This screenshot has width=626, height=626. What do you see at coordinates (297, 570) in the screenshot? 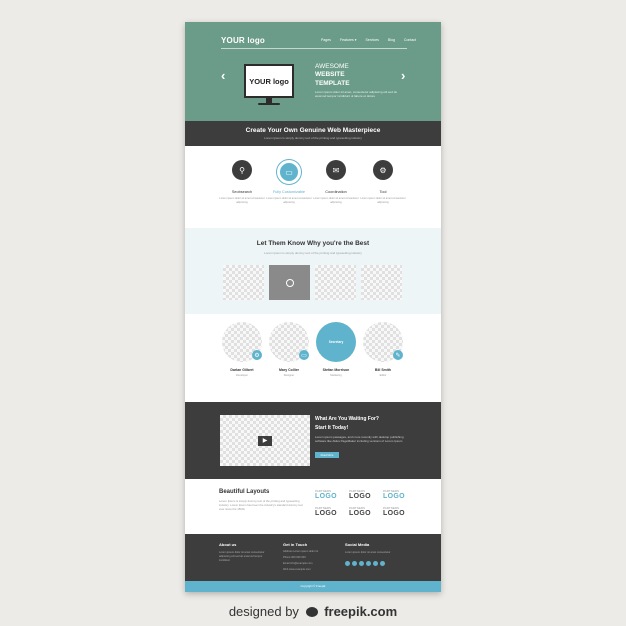
I see `footer-contact-line: Web www.example.com` at bounding box center [297, 570].